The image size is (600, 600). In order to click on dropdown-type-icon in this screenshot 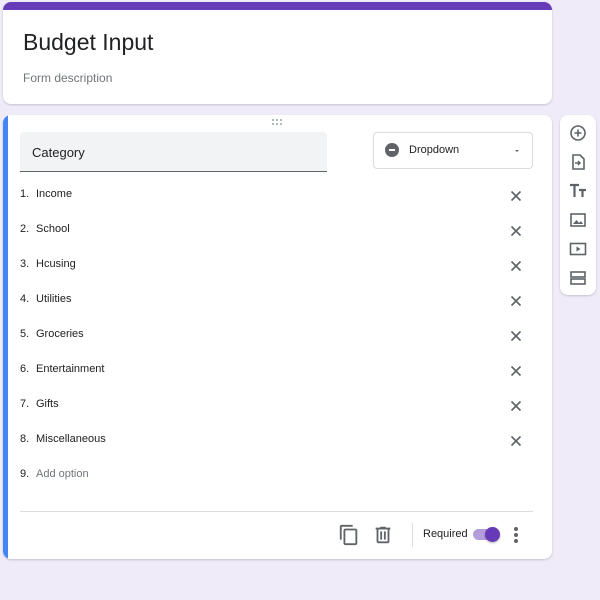, I will do `click(392, 150)`.